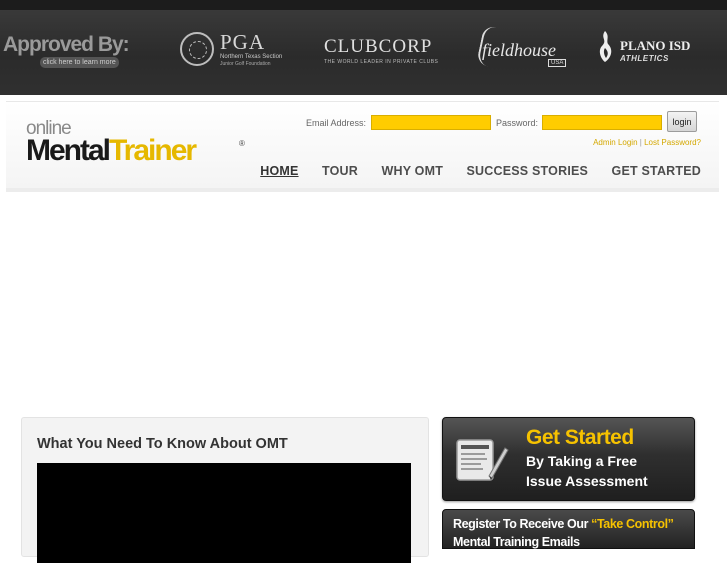 The image size is (727, 563). What do you see at coordinates (528, 171) in the screenshot?
I see `nav-success-stories: SUCCESS STORIES` at bounding box center [528, 171].